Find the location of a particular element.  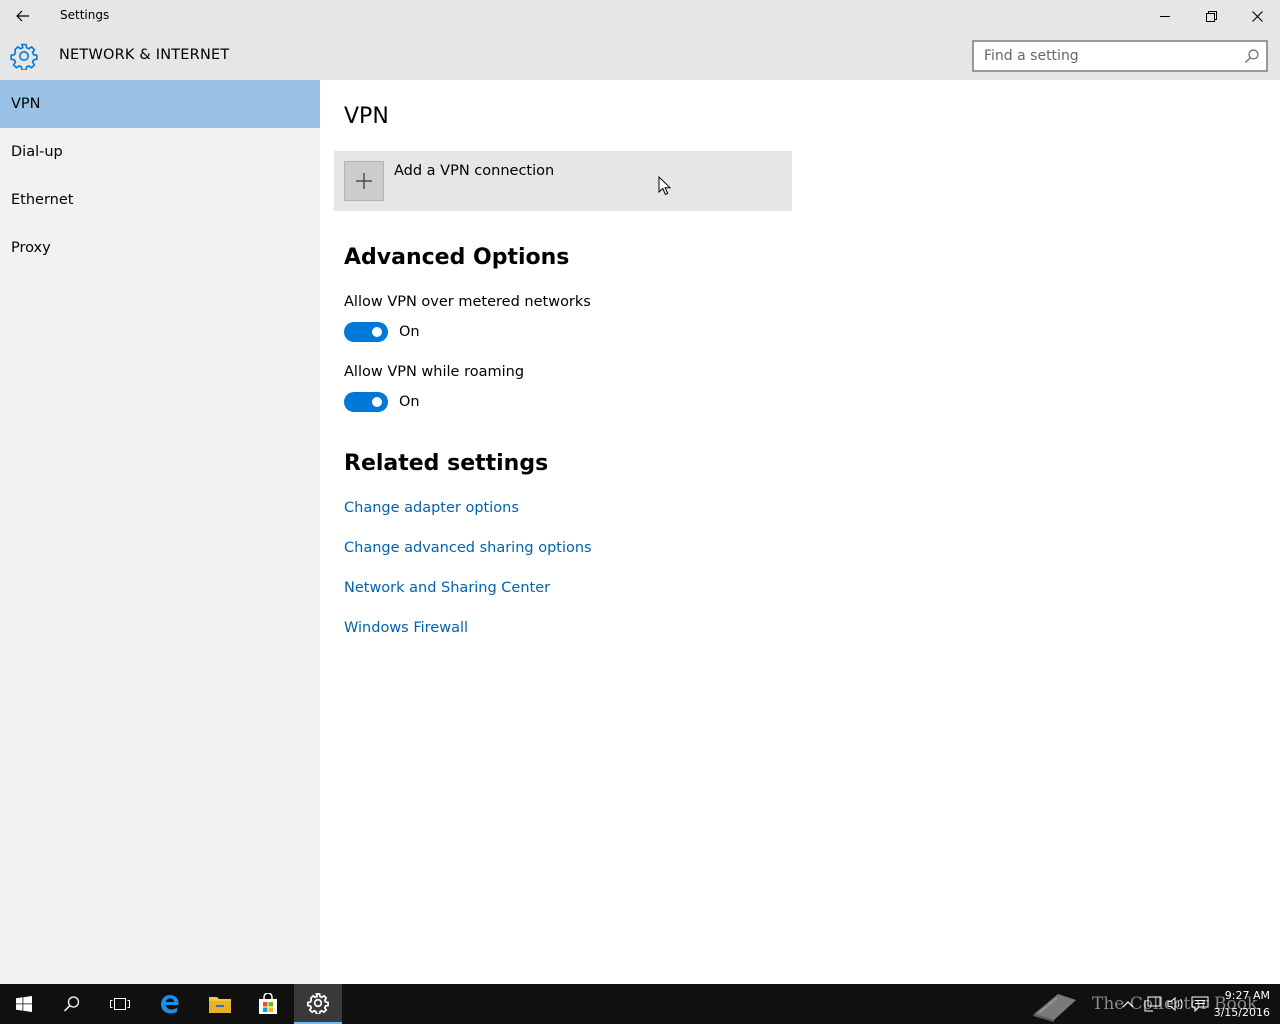

edge-browser-icon is located at coordinates (170, 1004).